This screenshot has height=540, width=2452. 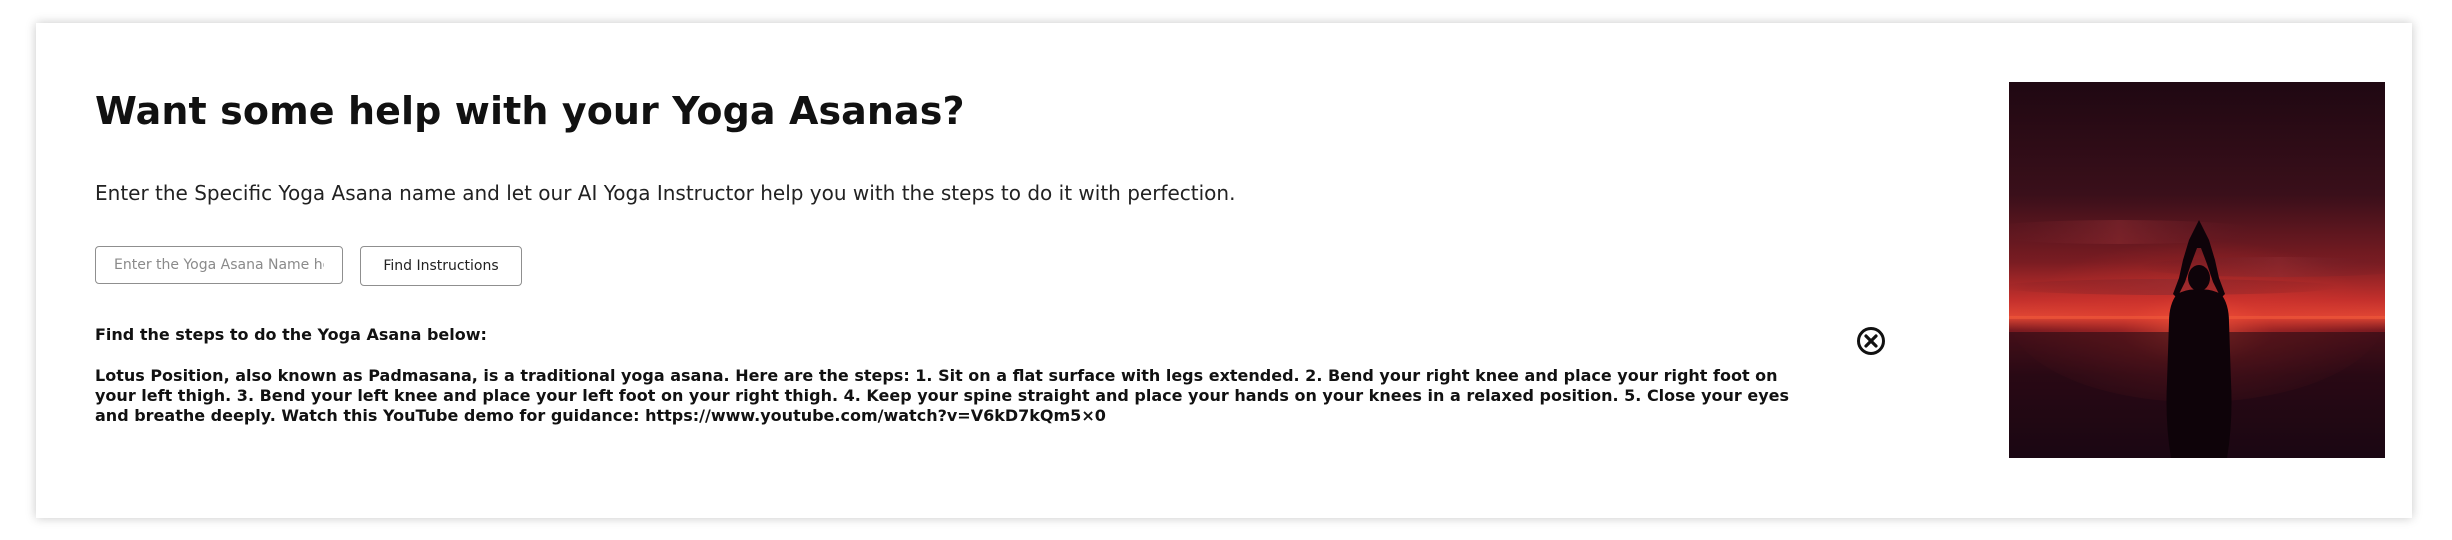 What do you see at coordinates (530, 111) in the screenshot?
I see `page-title: Want some help with your Yoga Asanas?` at bounding box center [530, 111].